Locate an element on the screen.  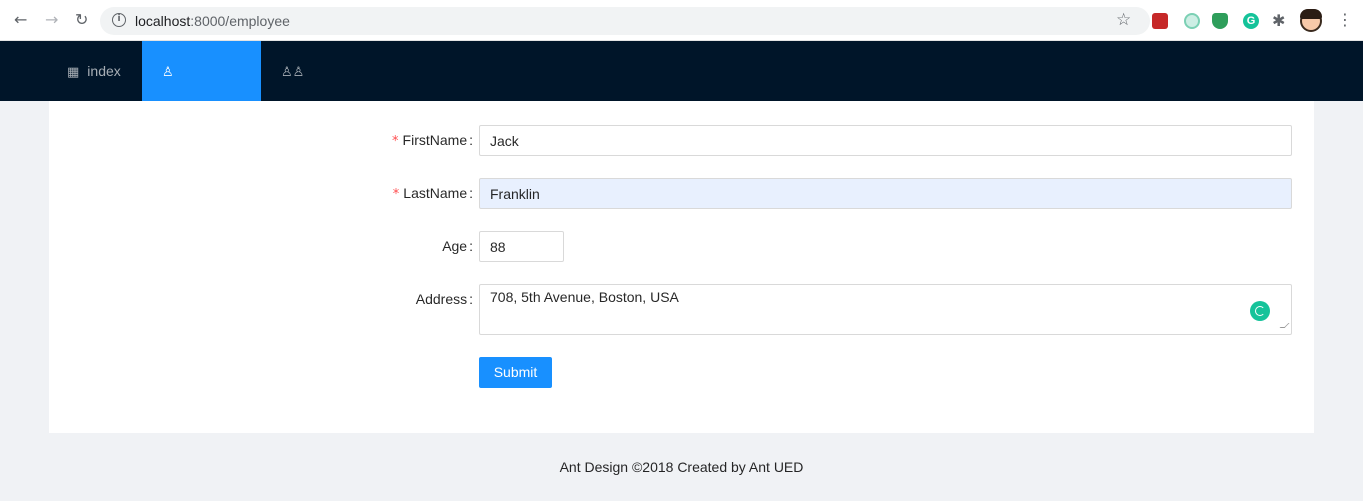
forward-icon: → is located at coordinates (51, 20).